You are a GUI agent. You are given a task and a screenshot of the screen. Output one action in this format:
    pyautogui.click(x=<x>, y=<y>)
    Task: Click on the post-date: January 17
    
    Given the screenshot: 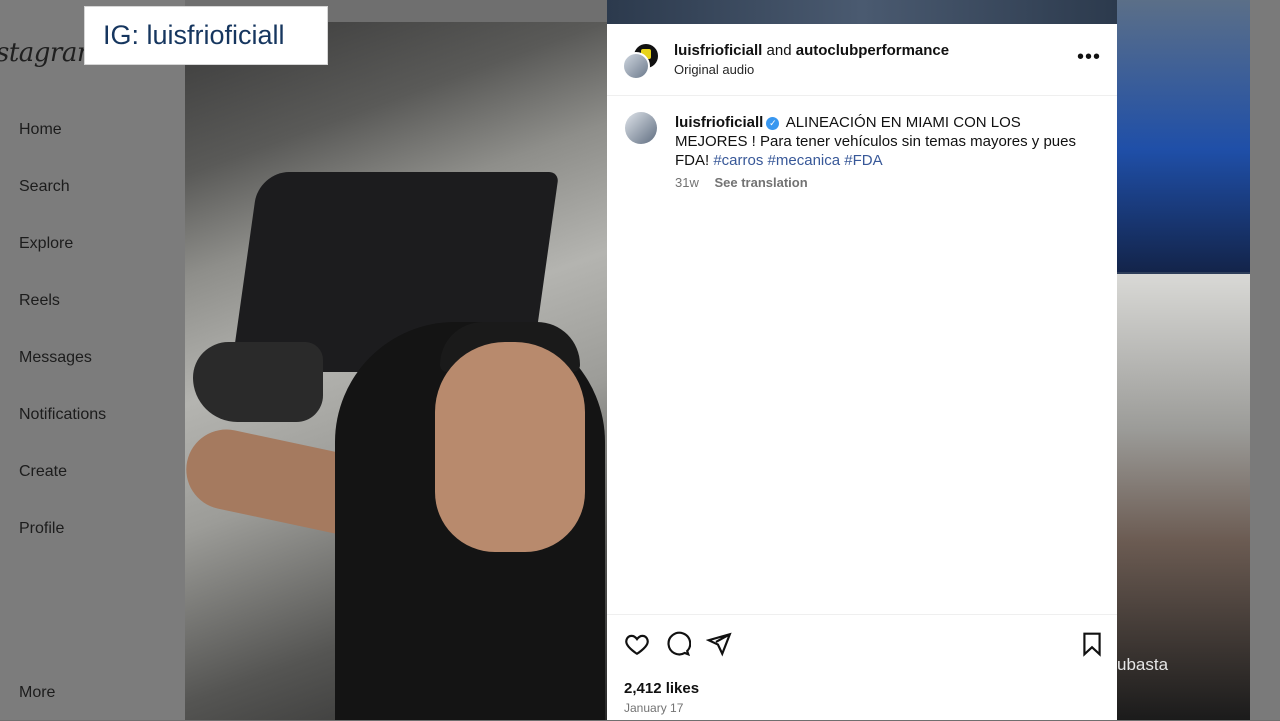 What is the action you would take?
    pyautogui.click(x=653, y=708)
    